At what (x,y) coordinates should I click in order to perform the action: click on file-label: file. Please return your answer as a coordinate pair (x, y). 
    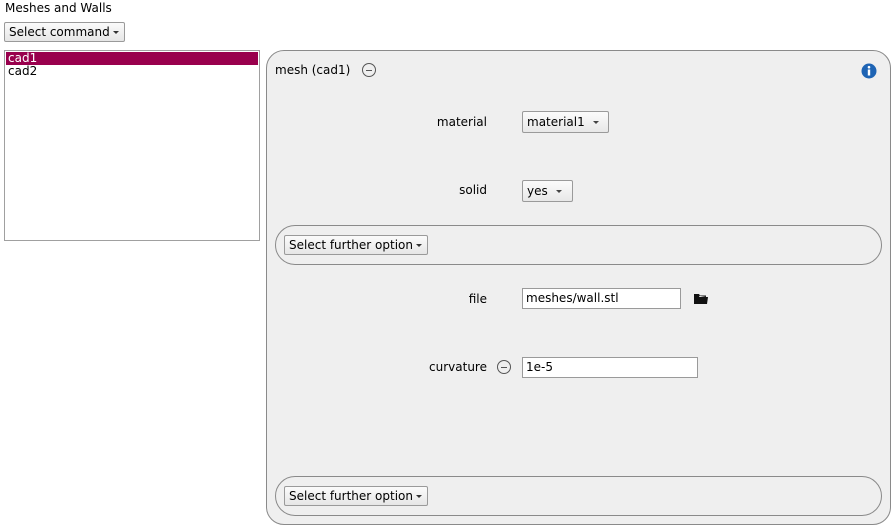
    Looking at the image, I should click on (477, 299).